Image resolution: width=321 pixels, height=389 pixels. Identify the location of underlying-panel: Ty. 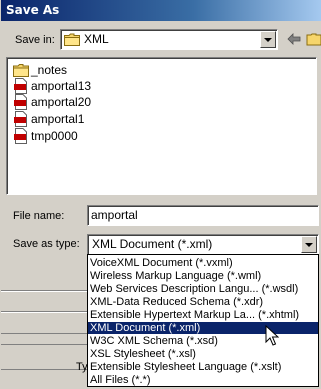
(44, 339).